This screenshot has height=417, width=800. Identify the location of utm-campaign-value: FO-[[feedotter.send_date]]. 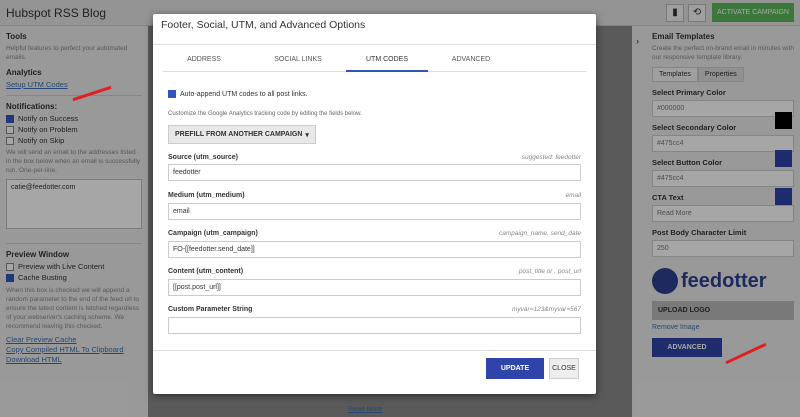
(214, 249).